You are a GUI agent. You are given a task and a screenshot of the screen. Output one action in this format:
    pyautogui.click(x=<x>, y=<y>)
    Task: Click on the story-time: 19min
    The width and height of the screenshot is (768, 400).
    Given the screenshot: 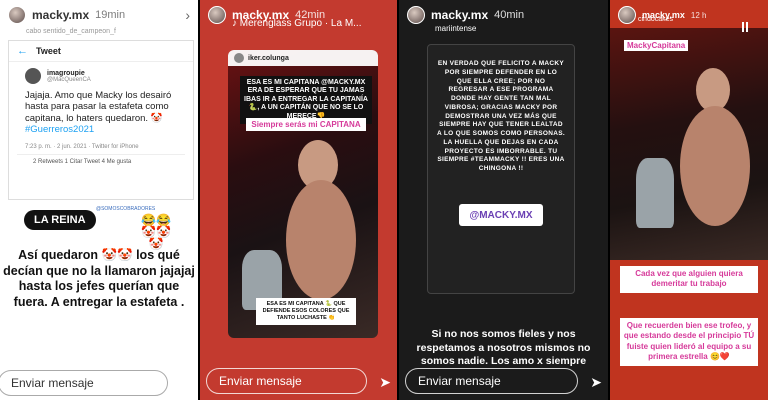 What is the action you would take?
    pyautogui.click(x=110, y=15)
    